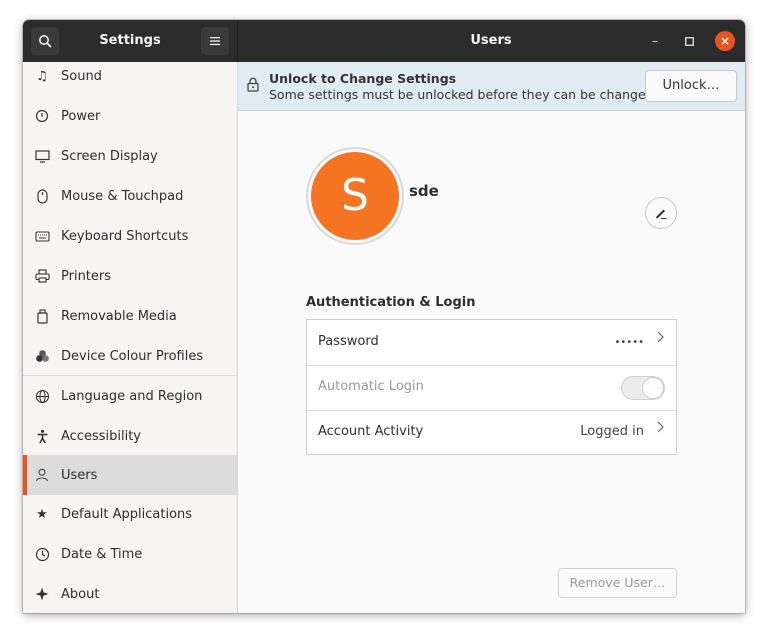  I want to click on sidebar-item-keyboard-shortcuts: Keyboard Shortcuts, so click(130, 236).